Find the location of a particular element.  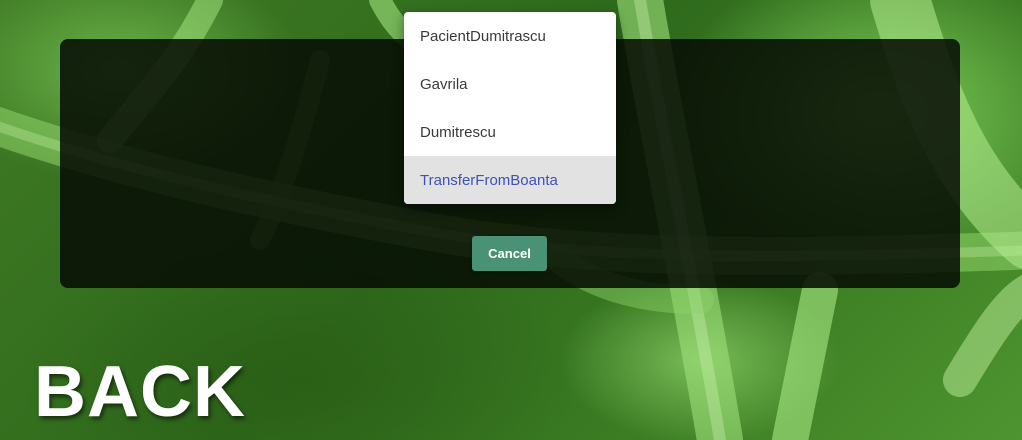

dropdown-option-dumitrescu: Dumitrescu is located at coordinates (510, 132).